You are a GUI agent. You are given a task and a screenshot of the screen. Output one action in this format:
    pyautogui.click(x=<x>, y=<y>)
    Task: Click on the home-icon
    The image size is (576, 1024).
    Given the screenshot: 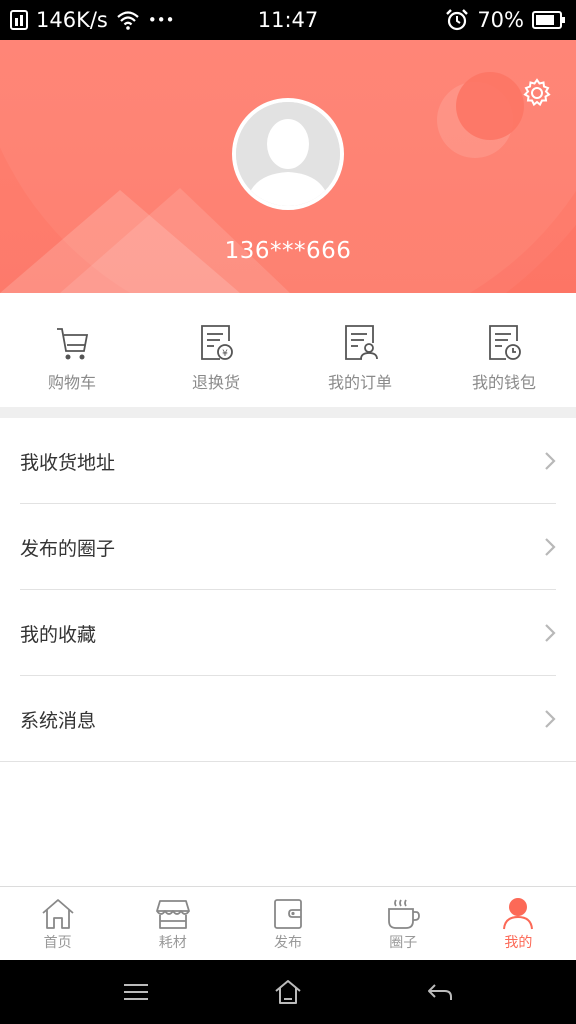 What is the action you would take?
    pyautogui.click(x=58, y=914)
    